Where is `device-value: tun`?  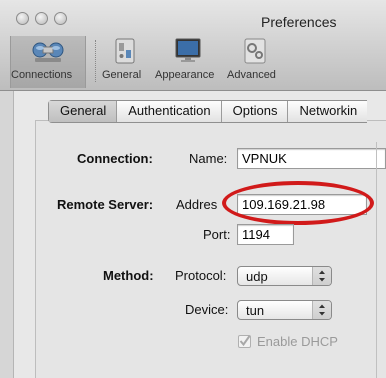 device-value: tun is located at coordinates (255, 310).